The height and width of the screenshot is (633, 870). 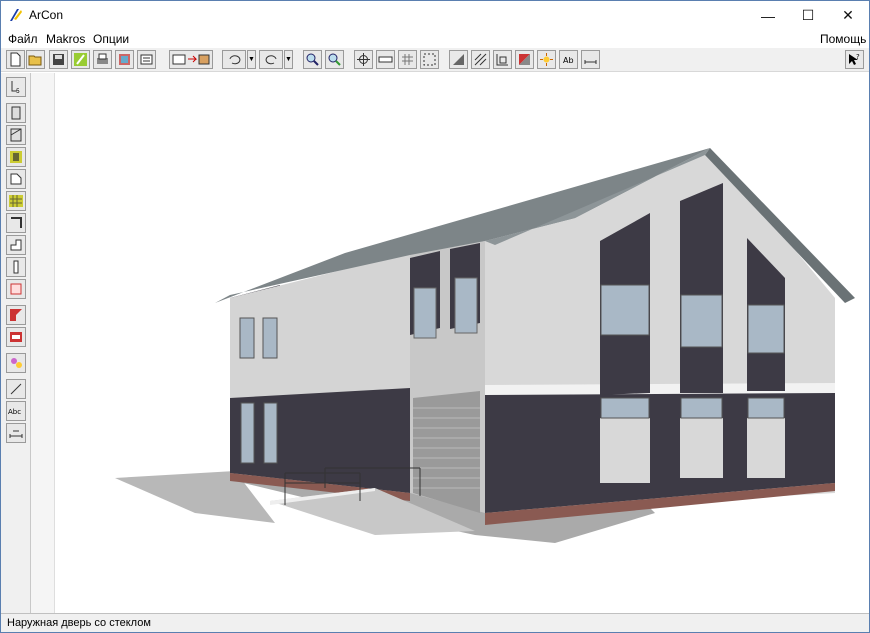 I want to click on copy-to-3d-icon, so click(x=191, y=59).